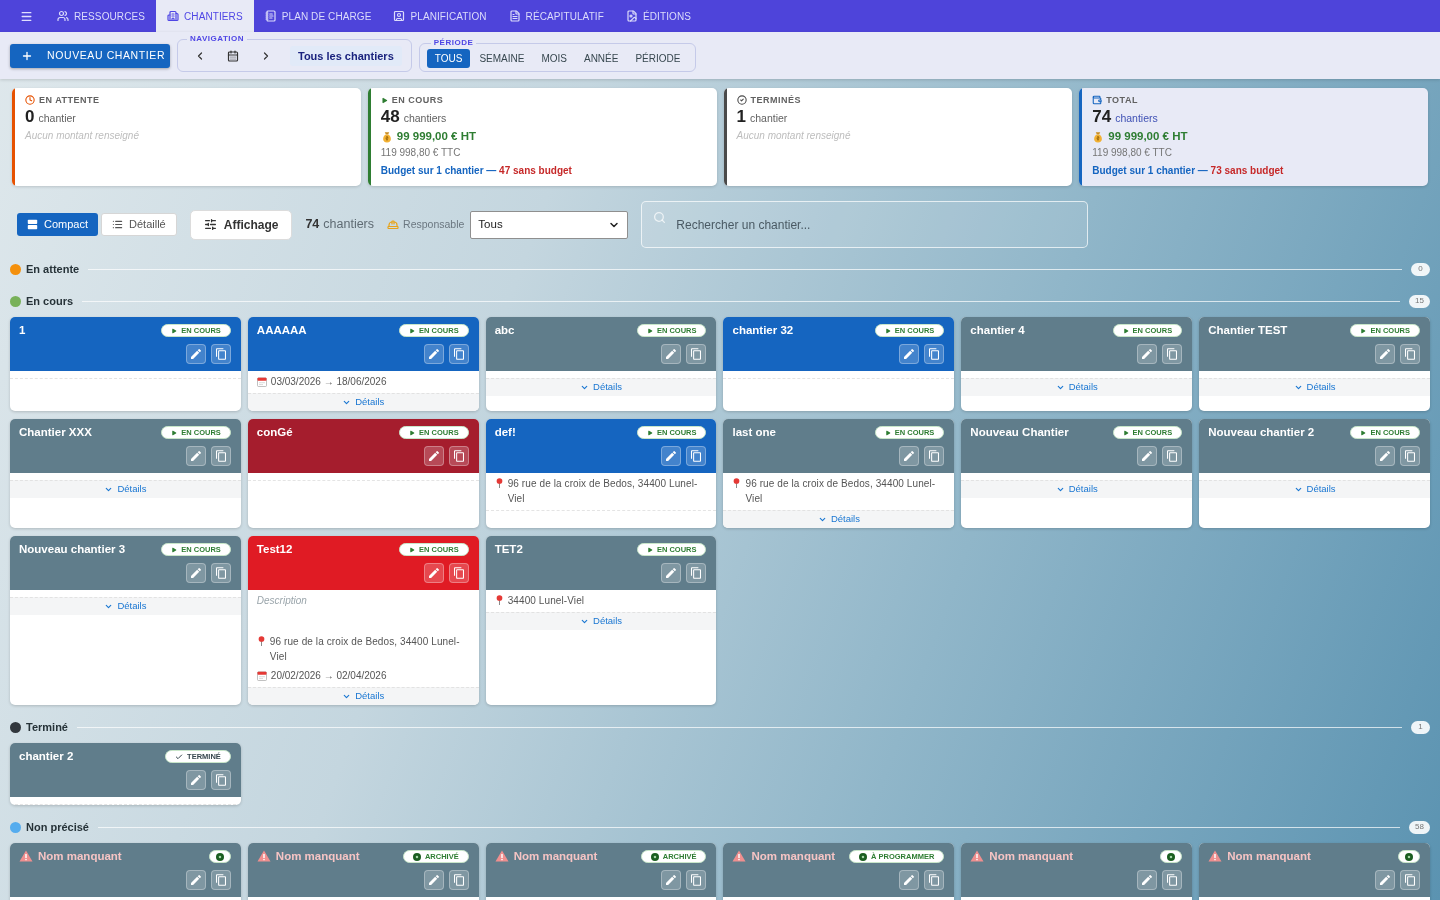 This screenshot has height=900, width=1440. Describe the element at coordinates (101, 16) in the screenshot. I see `nav-tab: RESSOURCES` at that location.